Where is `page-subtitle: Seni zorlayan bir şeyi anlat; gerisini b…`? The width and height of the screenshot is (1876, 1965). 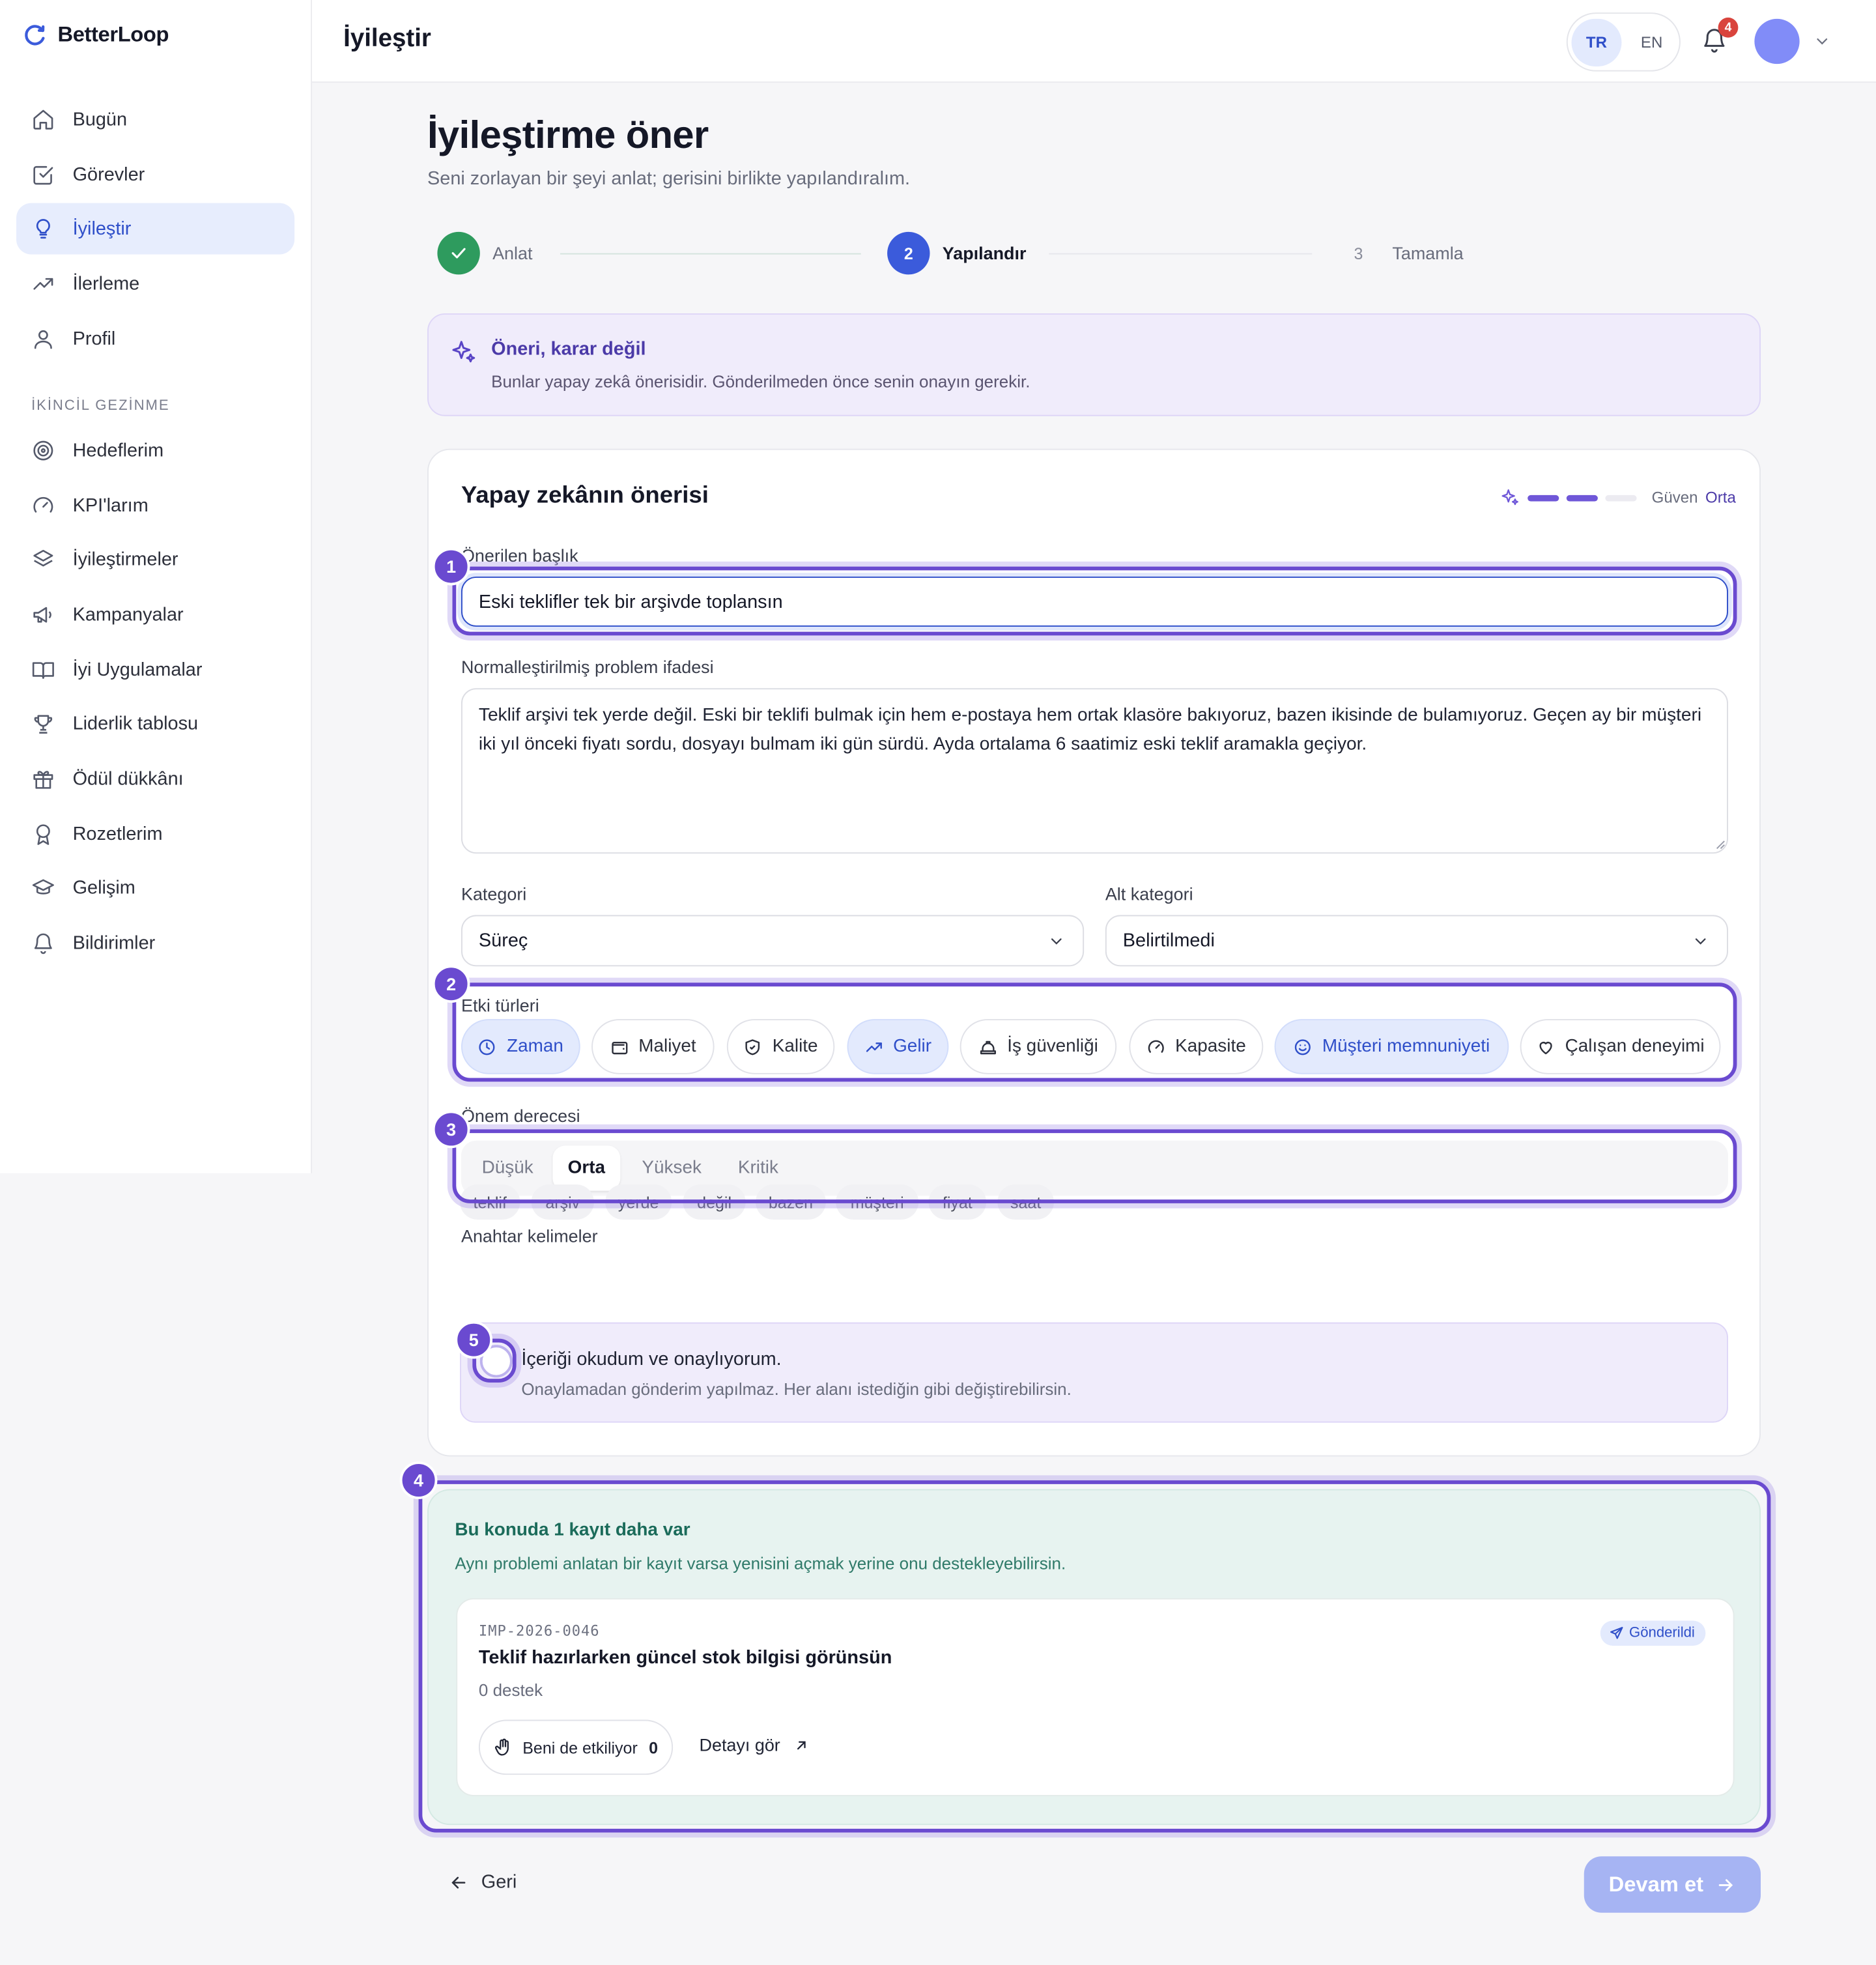 page-subtitle: Seni zorlayan bir şeyi anlat; gerisini b… is located at coordinates (669, 179).